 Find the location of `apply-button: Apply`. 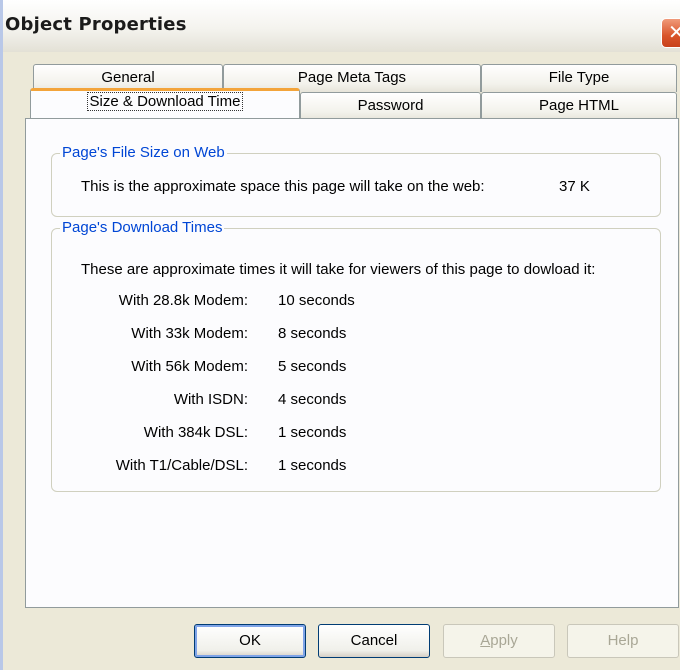

apply-button: Apply is located at coordinates (499, 641).